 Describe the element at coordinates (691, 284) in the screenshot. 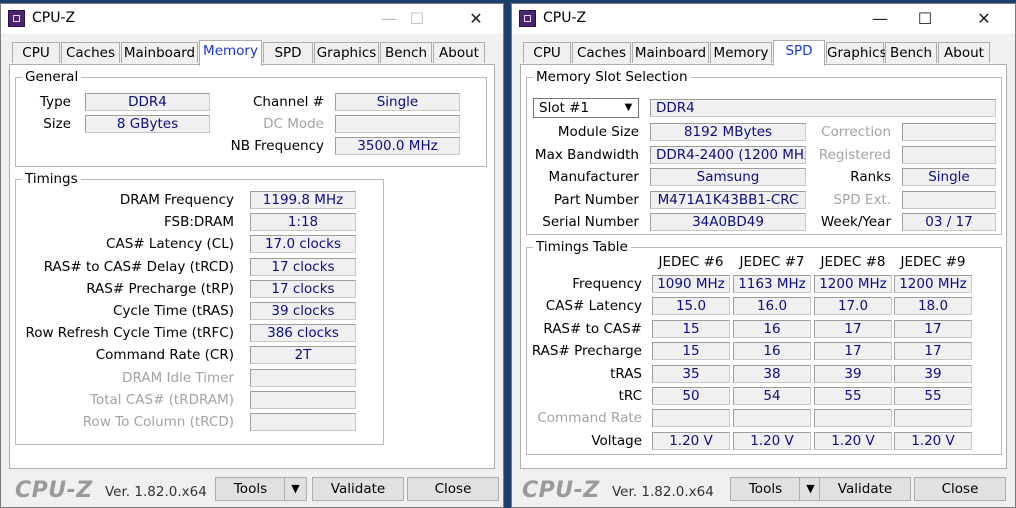

I see `spd-cell: 1090 MHz` at that location.